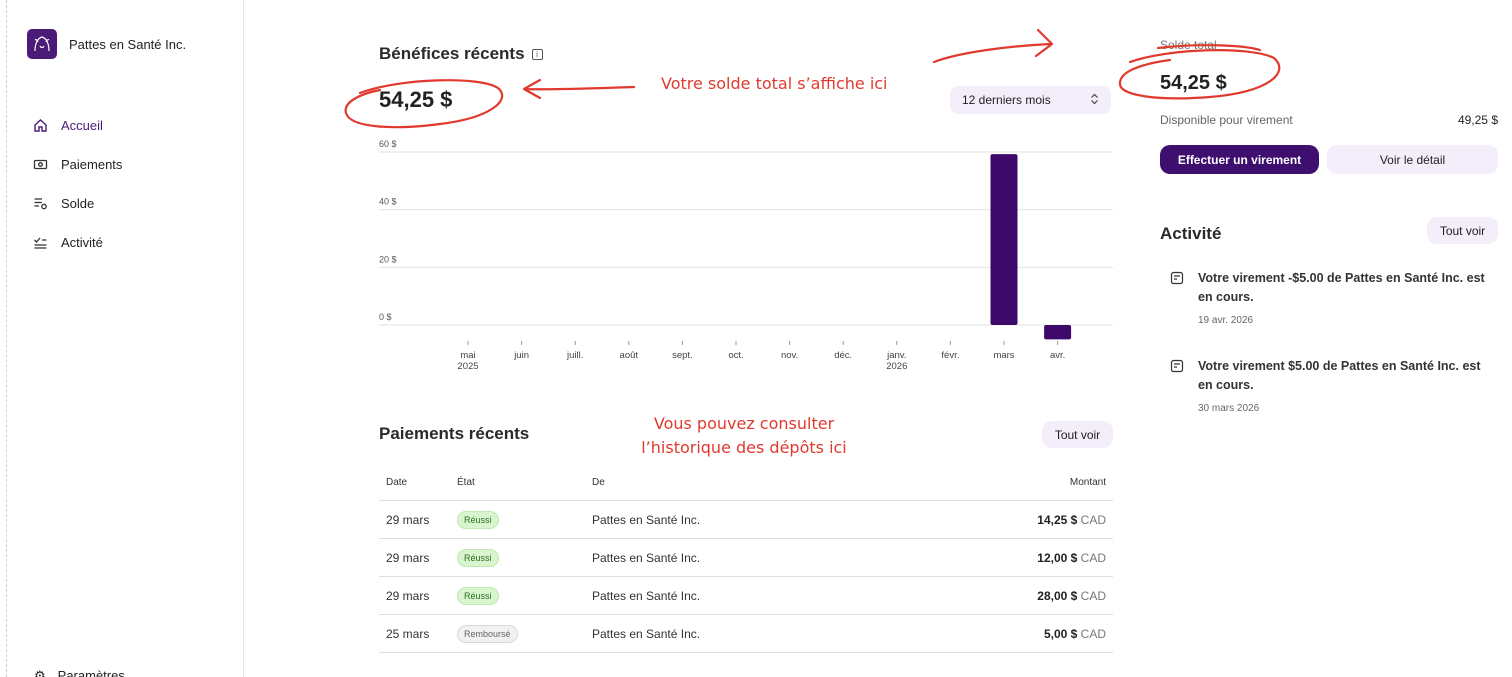 This screenshot has height=677, width=1512. What do you see at coordinates (1462, 230) in the screenshot?
I see `activity-see-all-button: Tout voir` at bounding box center [1462, 230].